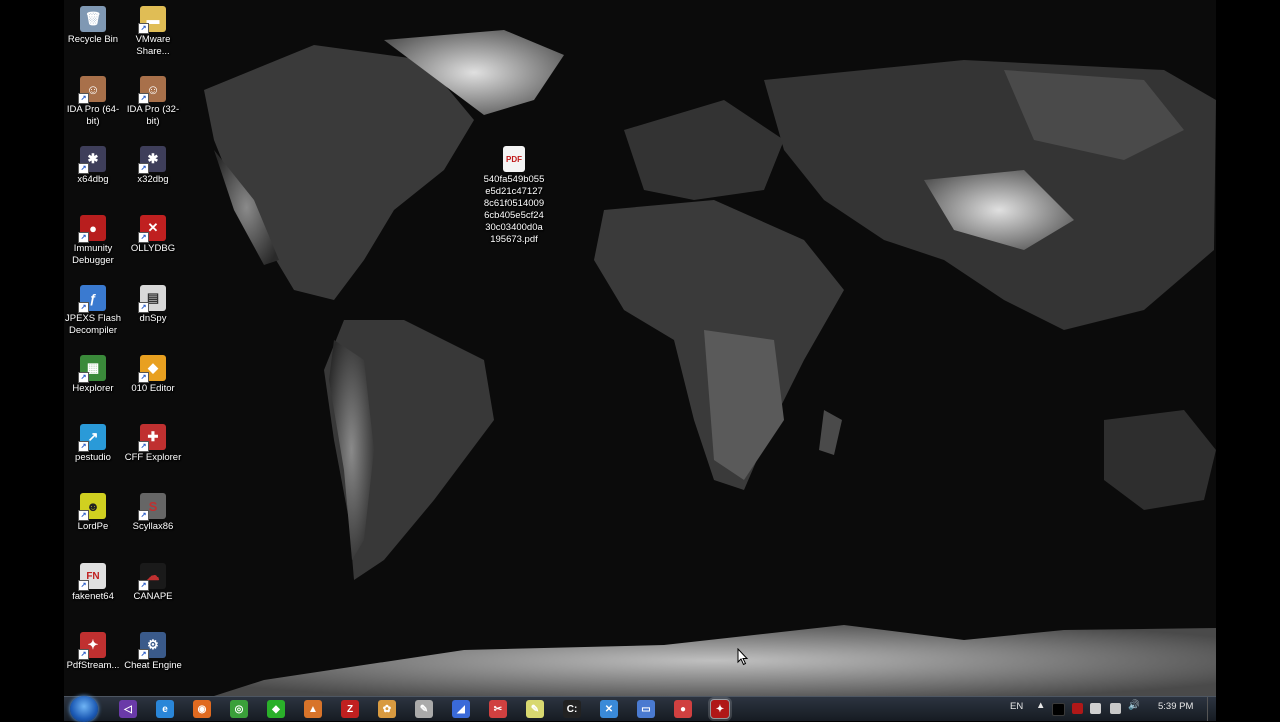 This screenshot has height=722, width=1280. What do you see at coordinates (1211, 709) in the screenshot?
I see `show-desktop-button` at bounding box center [1211, 709].